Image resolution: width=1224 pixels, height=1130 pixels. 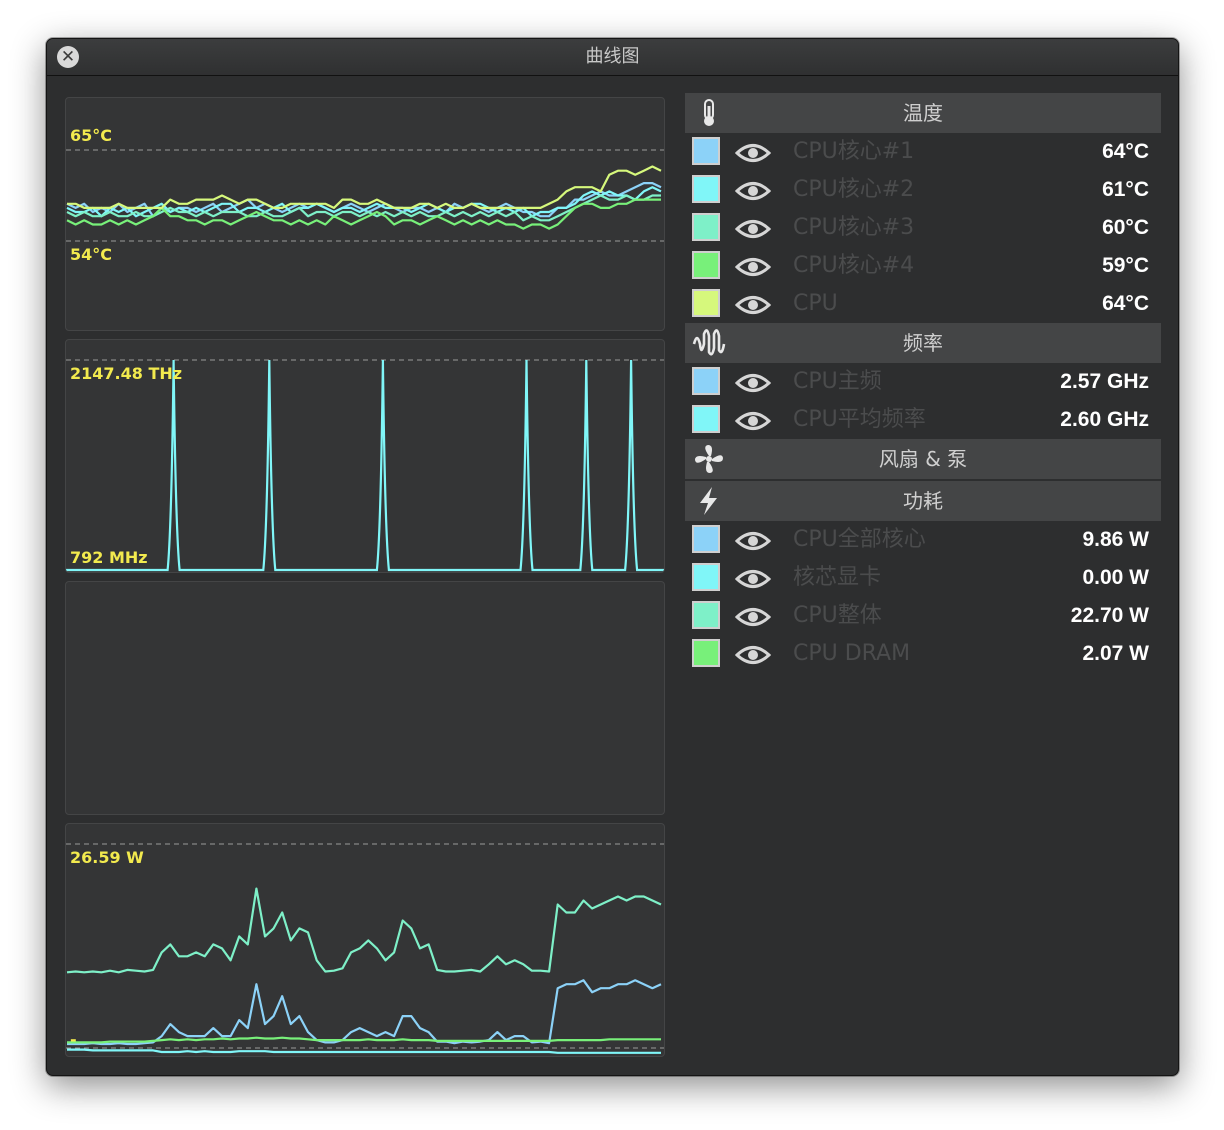 What do you see at coordinates (365, 195) in the screenshot?
I see `temperature-chart-plot` at bounding box center [365, 195].